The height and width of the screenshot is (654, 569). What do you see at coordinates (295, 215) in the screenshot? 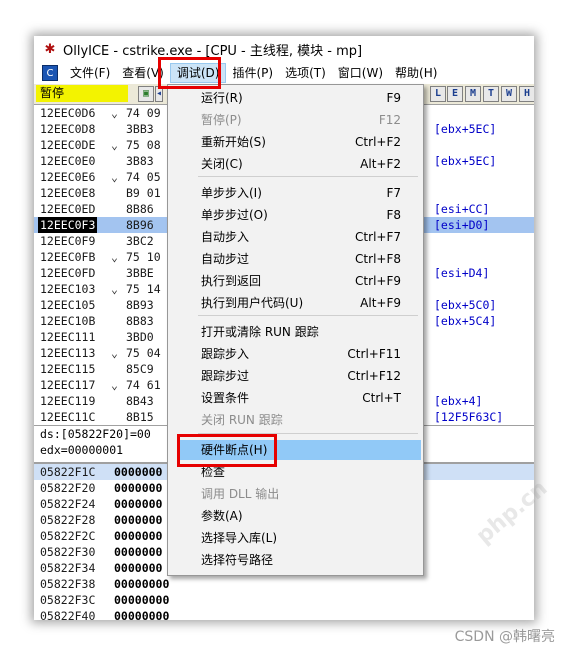
I see `debug-menu-item: 单步步过(O) F8` at bounding box center [295, 215].